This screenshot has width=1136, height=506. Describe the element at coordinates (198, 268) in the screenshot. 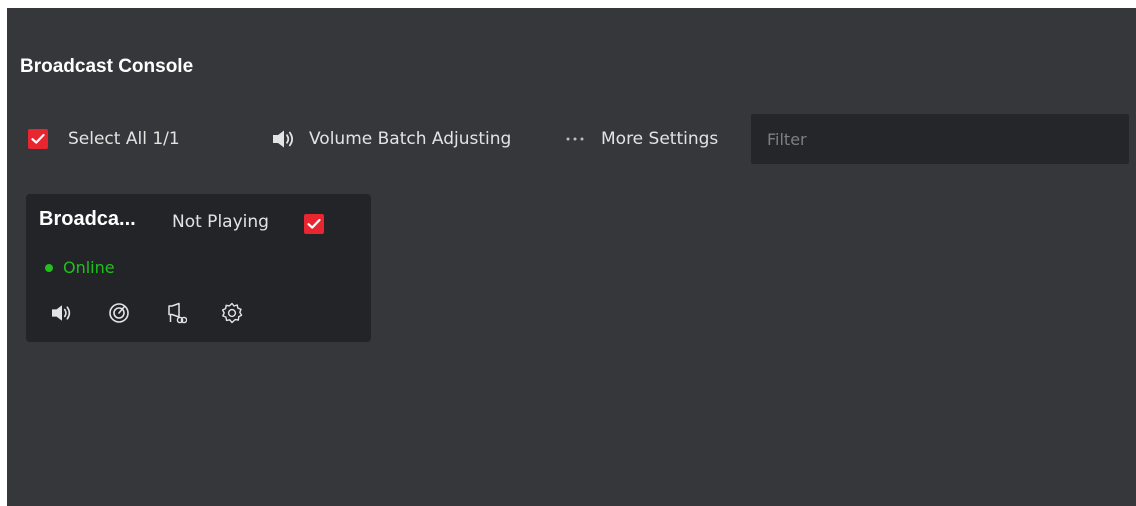

I see `device-card: Broadca... Not Playing Online` at that location.